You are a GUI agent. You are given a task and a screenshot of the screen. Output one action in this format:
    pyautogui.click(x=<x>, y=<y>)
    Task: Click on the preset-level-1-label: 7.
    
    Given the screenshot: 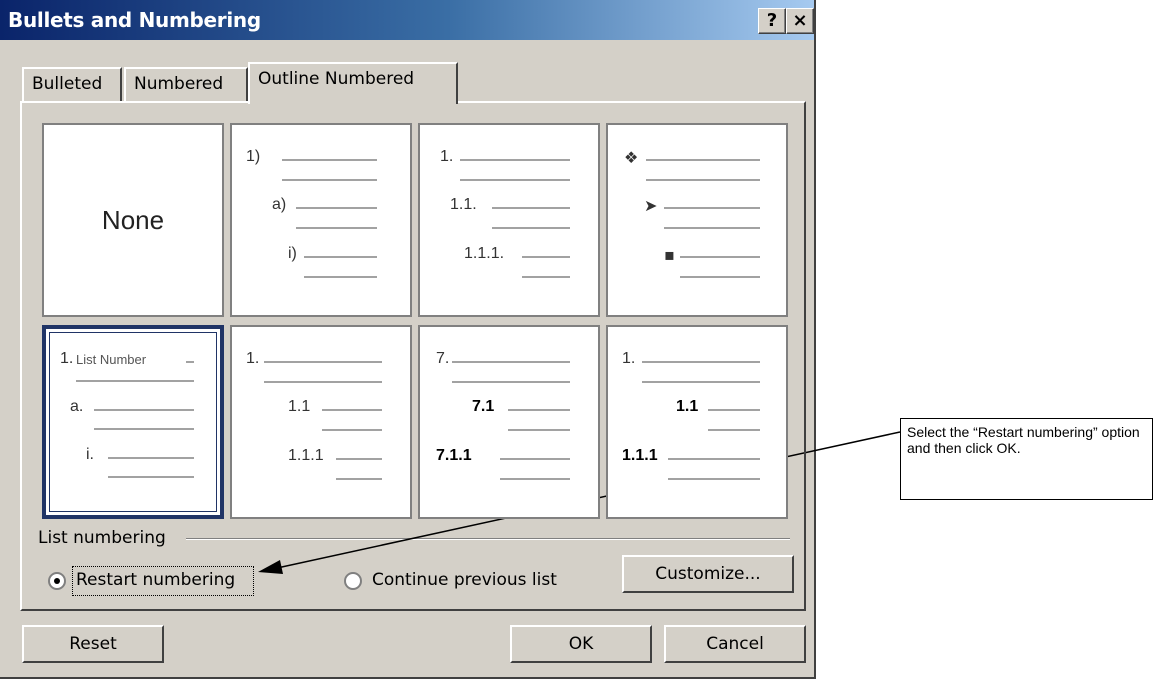 What is the action you would take?
    pyautogui.click(x=443, y=358)
    